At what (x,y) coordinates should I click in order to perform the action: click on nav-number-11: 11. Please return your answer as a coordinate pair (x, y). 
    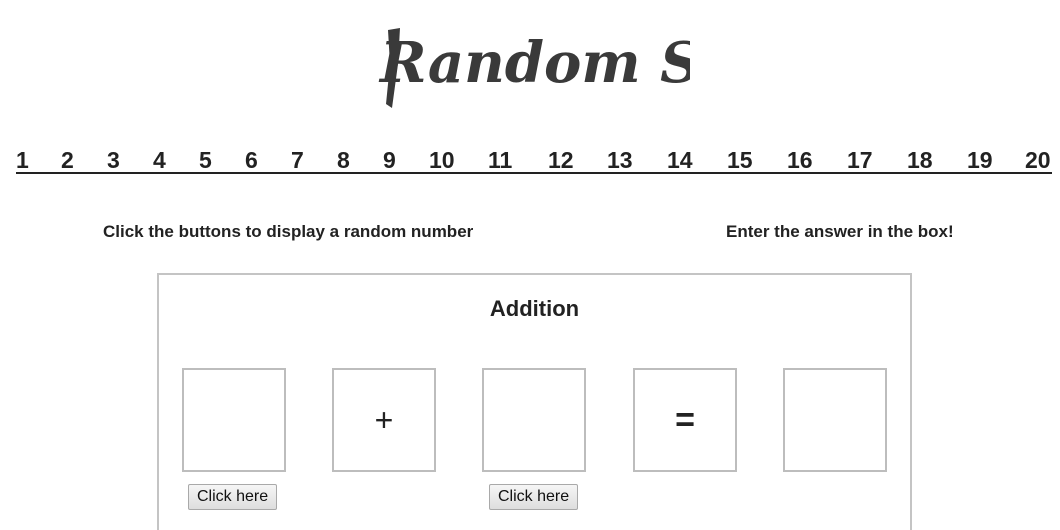
    Looking at the image, I should click on (500, 160).